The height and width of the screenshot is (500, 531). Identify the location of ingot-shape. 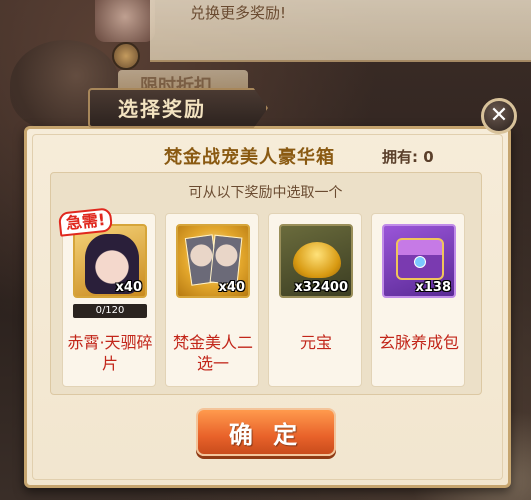
(317, 260).